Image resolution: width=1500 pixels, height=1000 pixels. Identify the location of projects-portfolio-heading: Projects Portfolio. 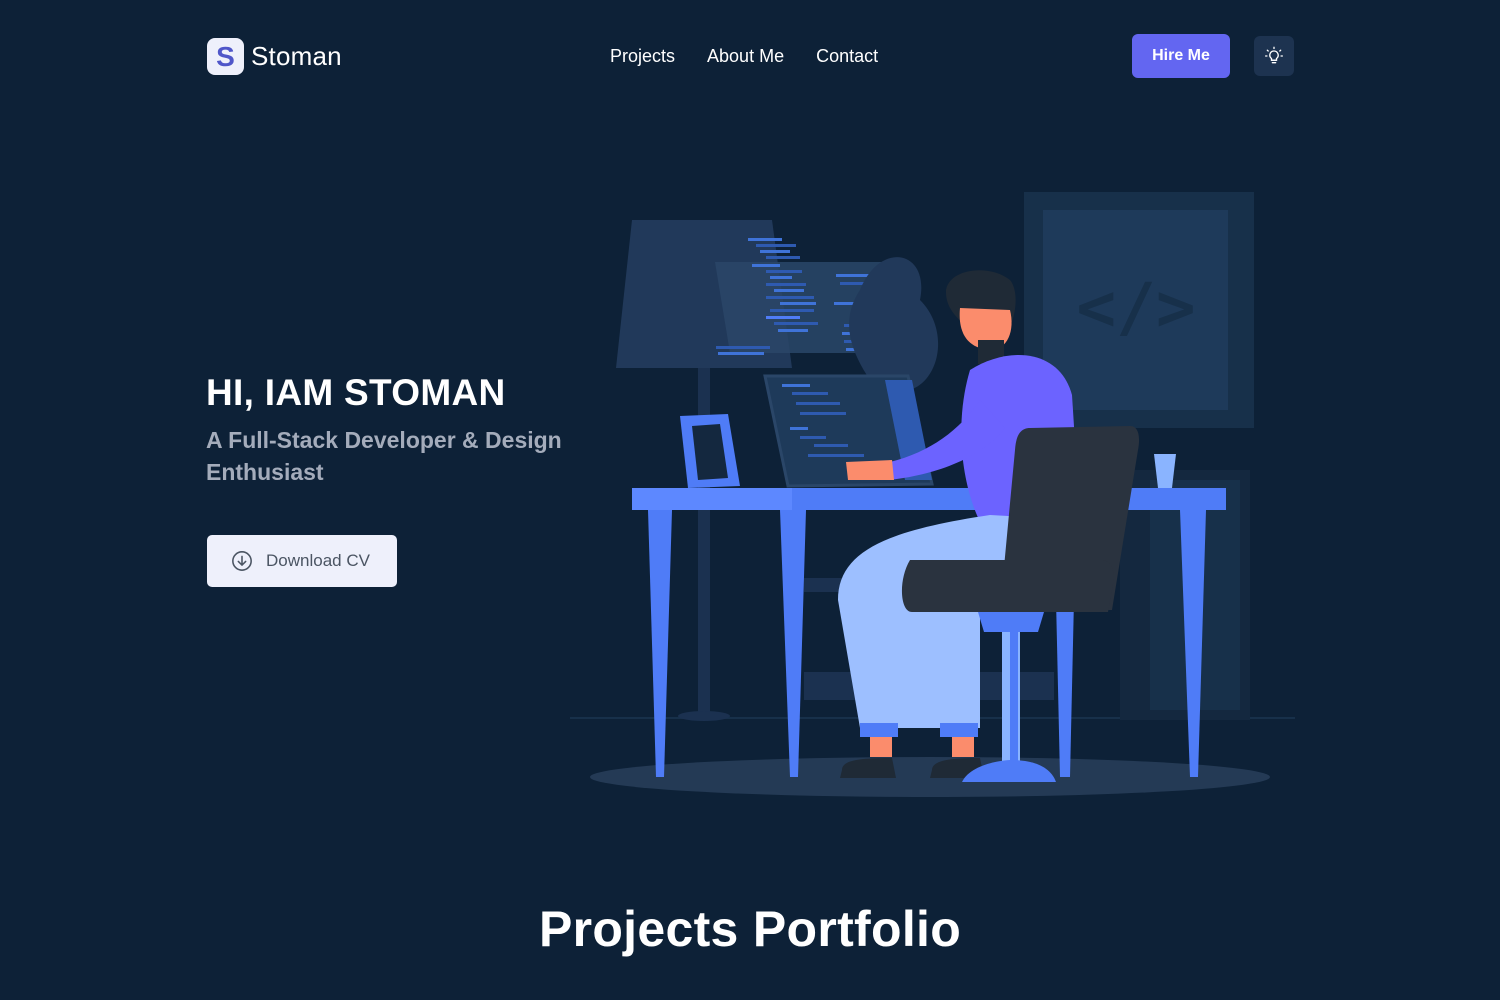
(750, 929).